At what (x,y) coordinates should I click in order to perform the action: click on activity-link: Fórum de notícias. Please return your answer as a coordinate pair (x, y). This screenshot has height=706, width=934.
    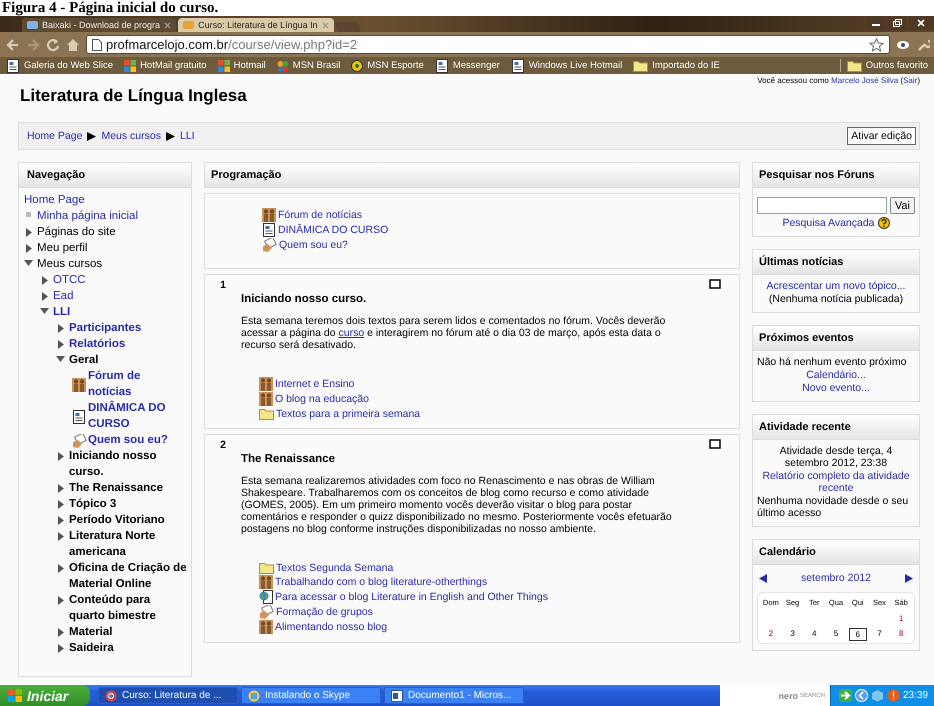
    Looking at the image, I should click on (320, 215).